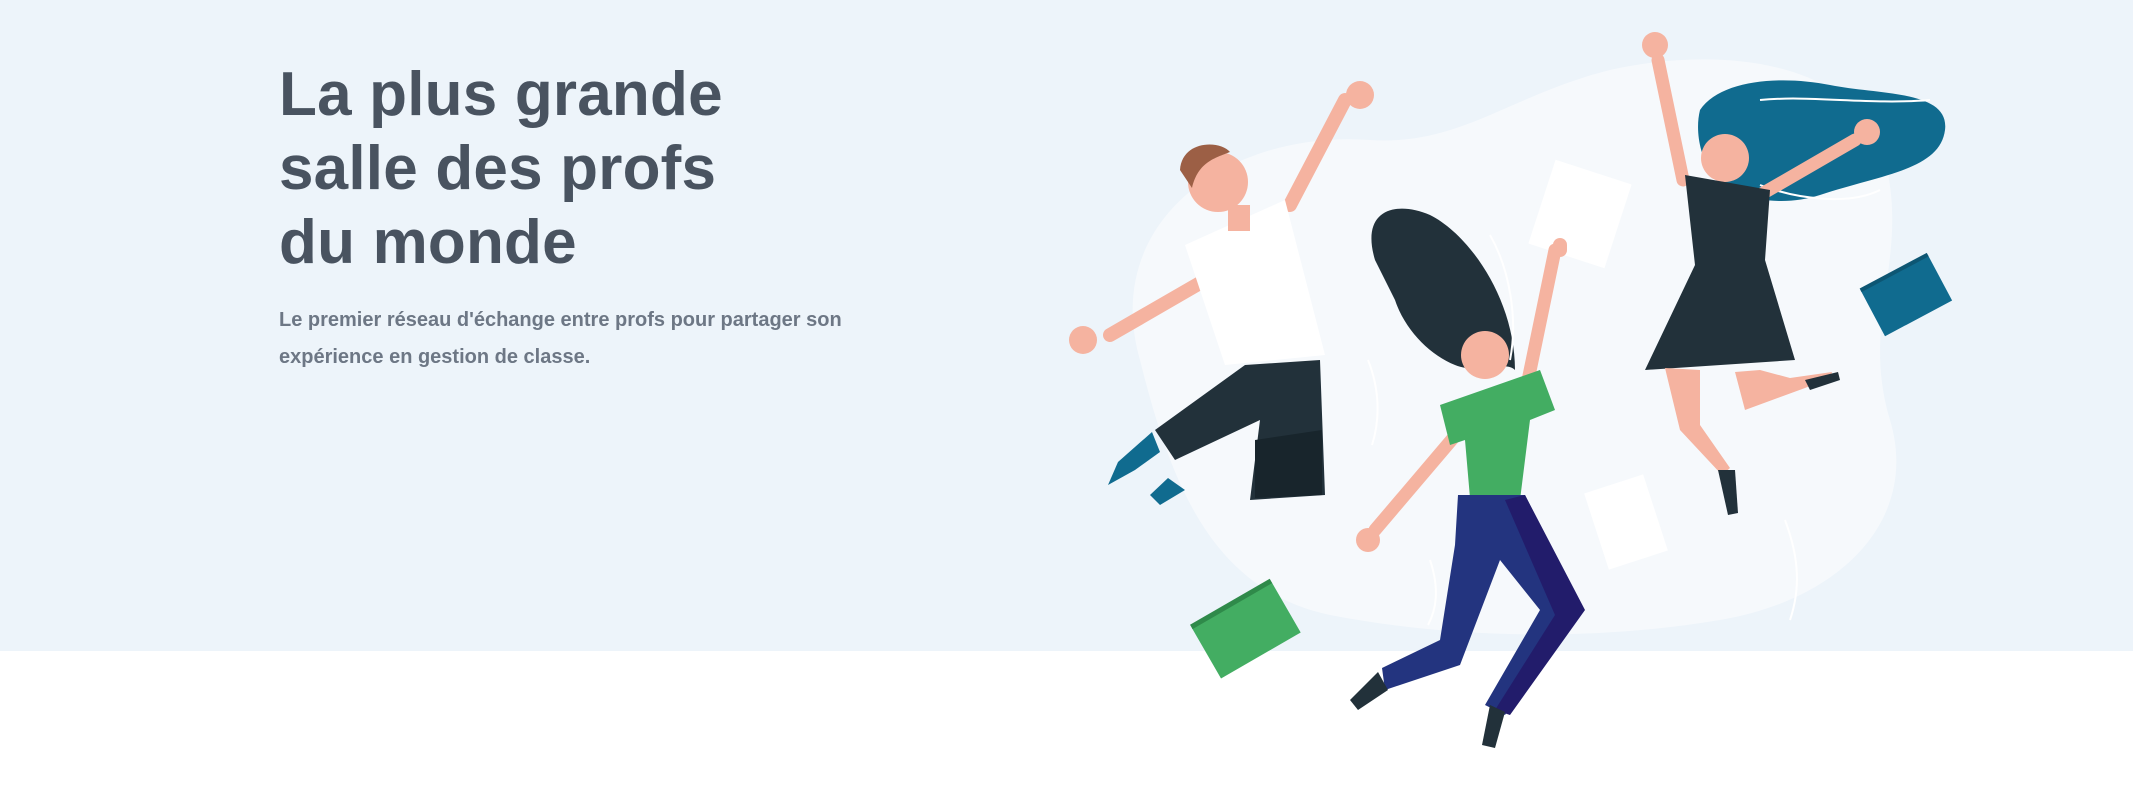 Image resolution: width=2133 pixels, height=792 pixels. I want to click on hero-title: La plus grande salle des profs du monde, so click(501, 168).